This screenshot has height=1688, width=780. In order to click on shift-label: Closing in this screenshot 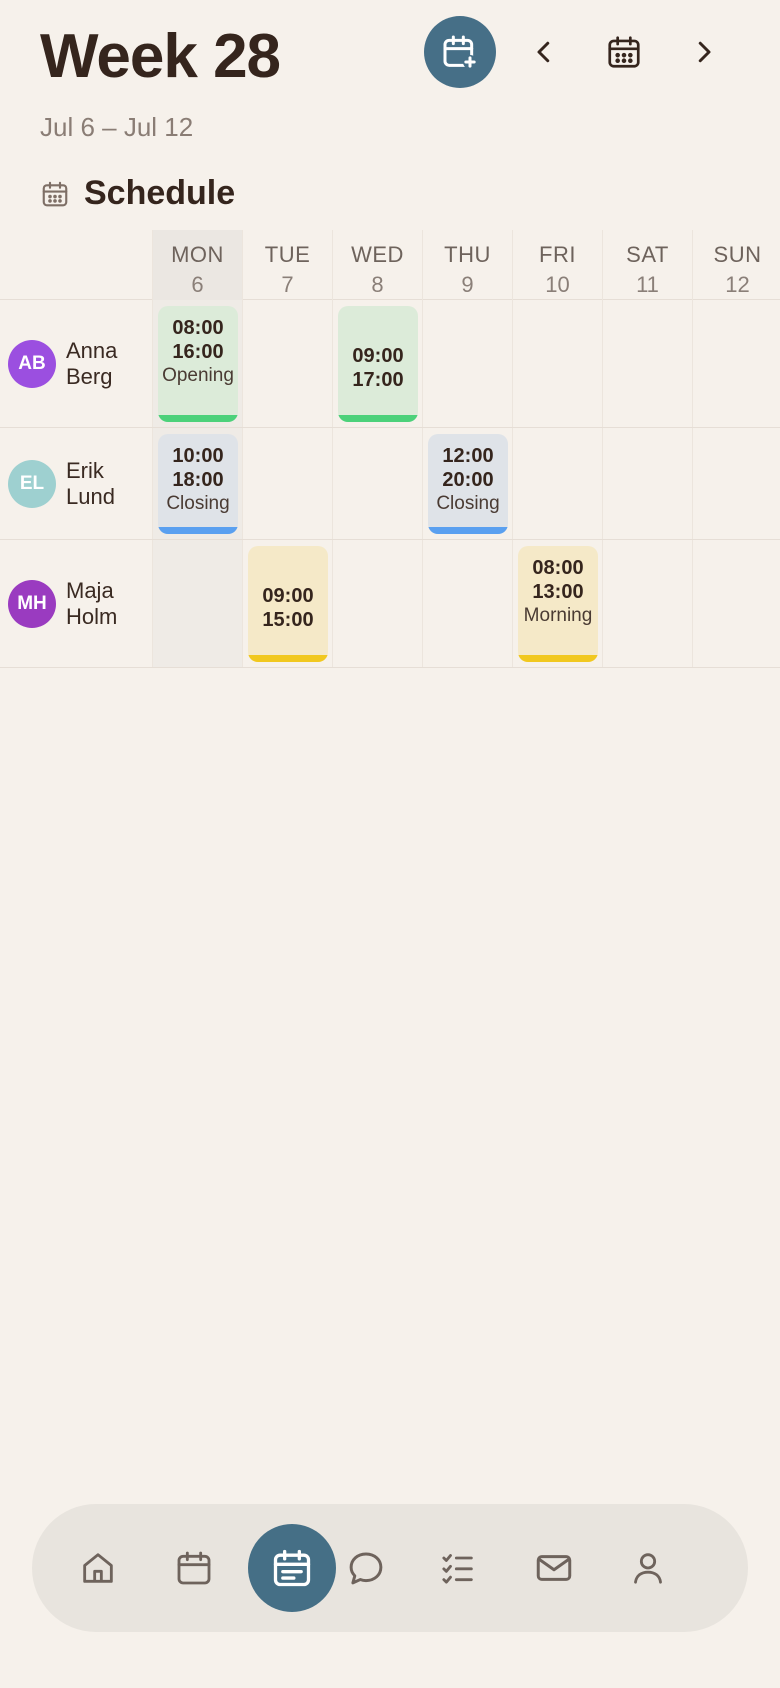, I will do `click(468, 503)`.